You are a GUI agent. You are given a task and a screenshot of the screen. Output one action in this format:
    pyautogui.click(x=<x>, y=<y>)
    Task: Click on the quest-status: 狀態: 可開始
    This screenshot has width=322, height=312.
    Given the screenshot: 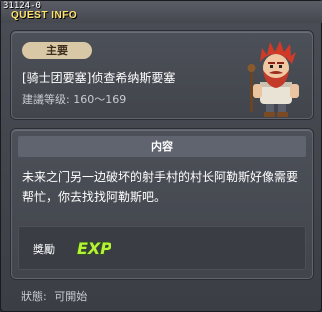 What is the action you would take?
    pyautogui.click(x=56, y=296)
    